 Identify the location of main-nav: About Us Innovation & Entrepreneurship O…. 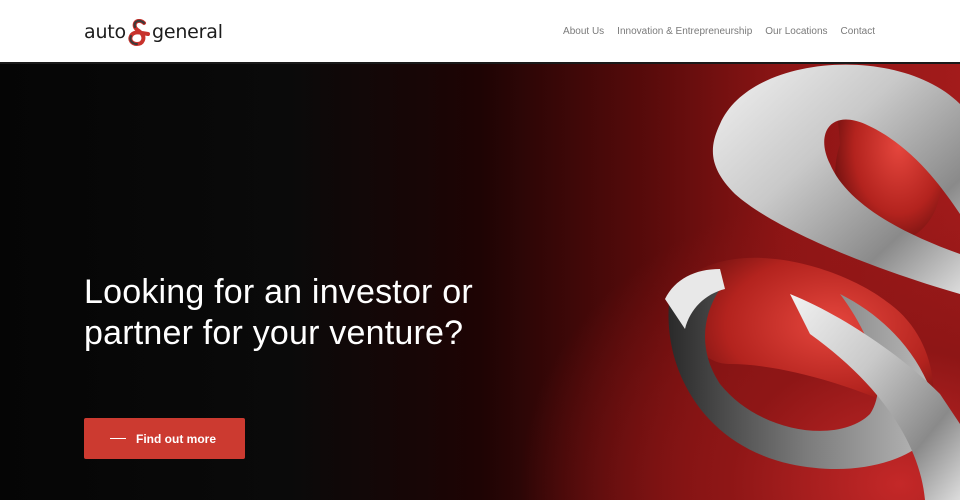
(719, 32).